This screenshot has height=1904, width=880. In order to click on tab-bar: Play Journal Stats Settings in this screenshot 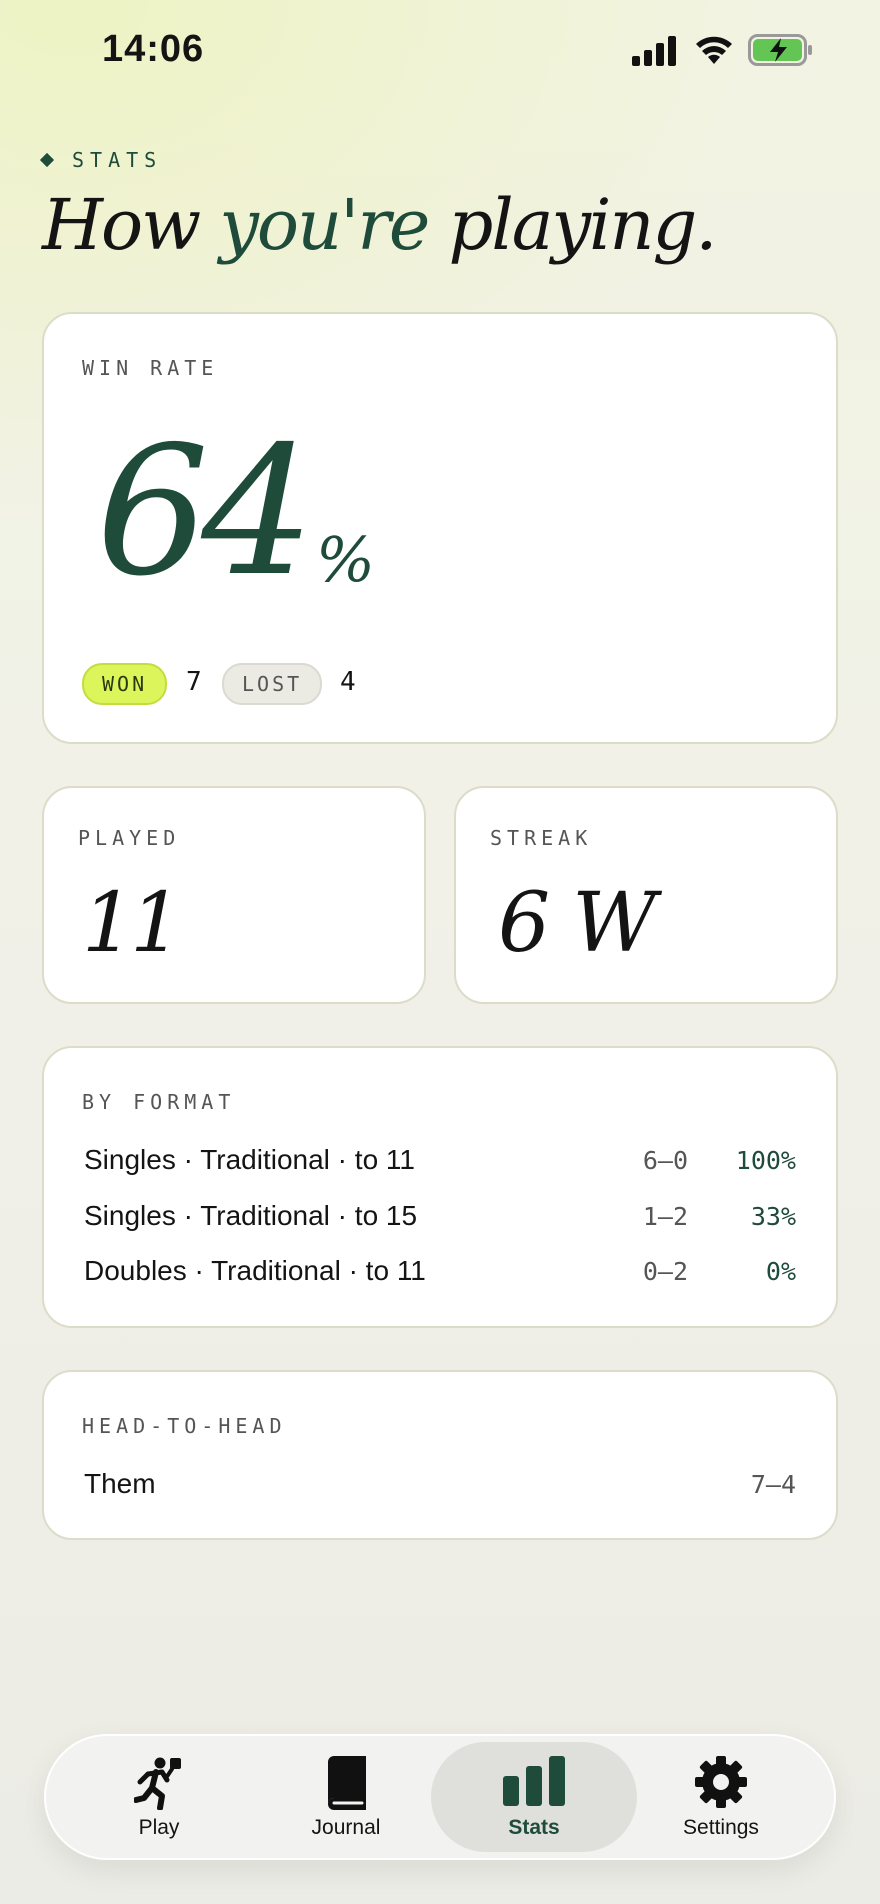, I will do `click(440, 1797)`.